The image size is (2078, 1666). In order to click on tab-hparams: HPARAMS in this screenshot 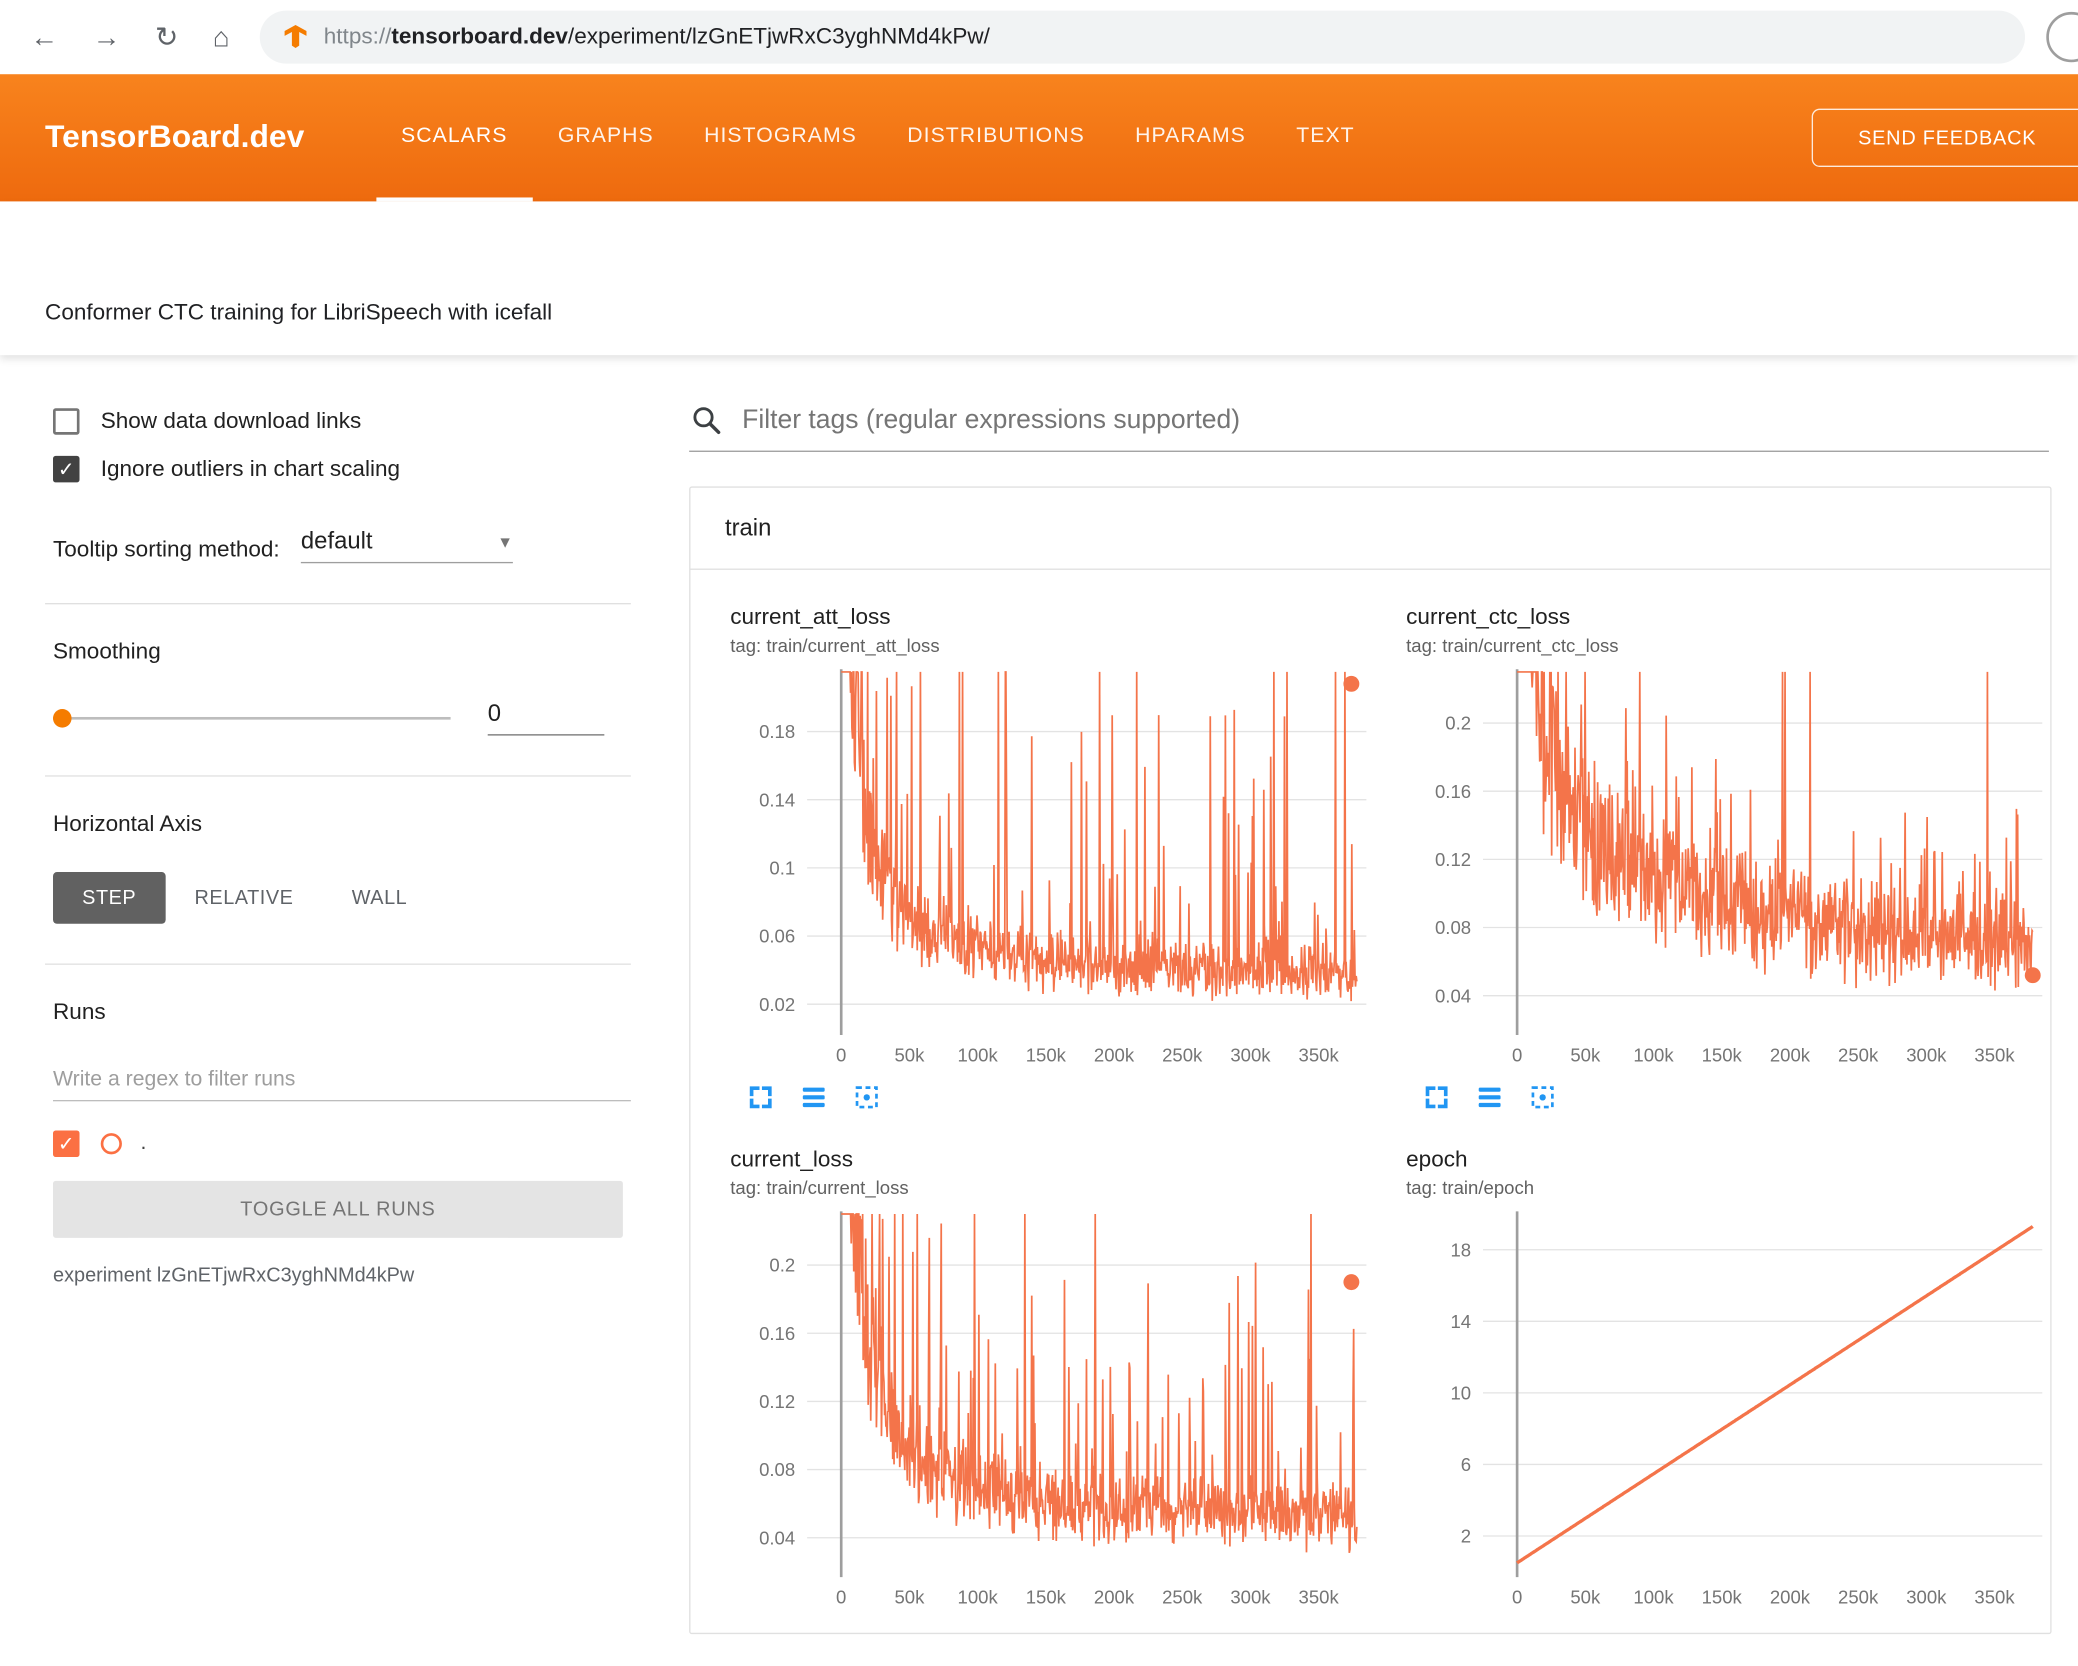, I will do `click(1190, 137)`.